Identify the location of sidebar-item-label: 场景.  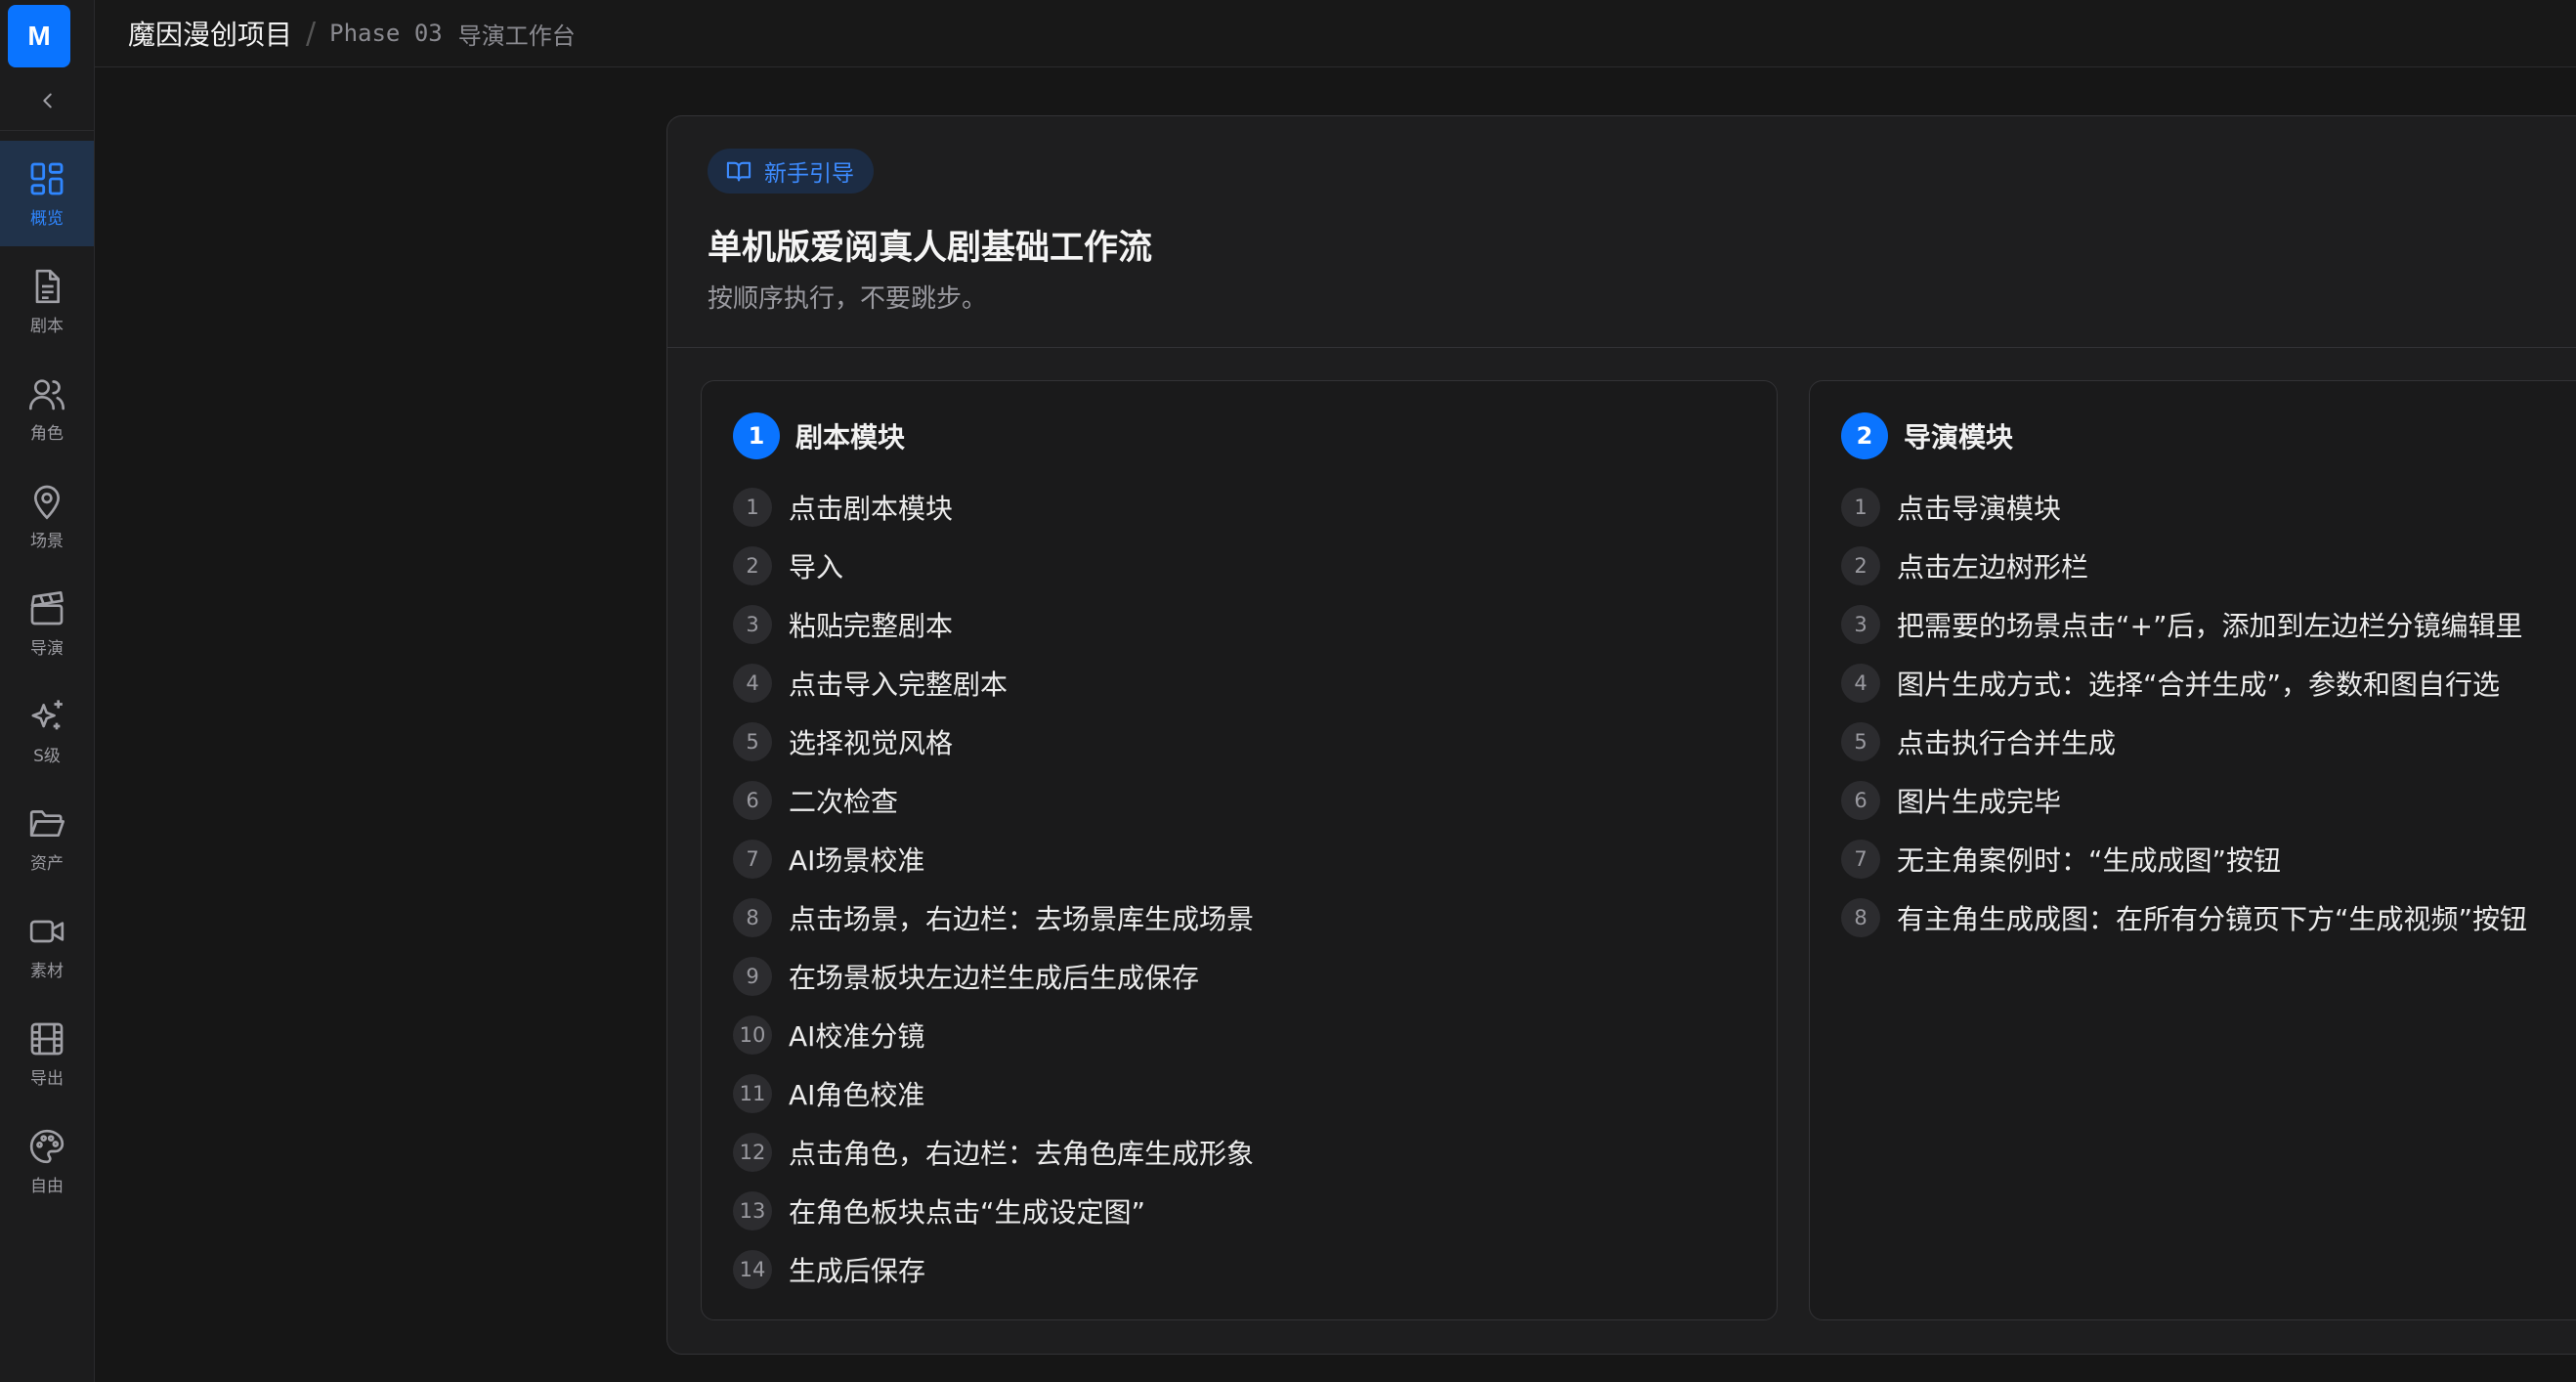
(47, 541).